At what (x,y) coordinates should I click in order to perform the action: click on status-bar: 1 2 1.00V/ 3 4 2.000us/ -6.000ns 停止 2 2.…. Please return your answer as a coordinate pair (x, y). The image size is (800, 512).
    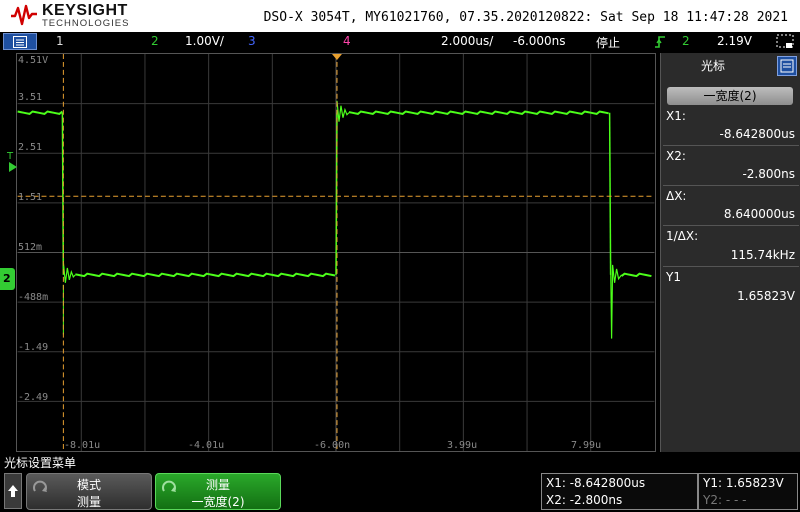
    Looking at the image, I should click on (400, 42).